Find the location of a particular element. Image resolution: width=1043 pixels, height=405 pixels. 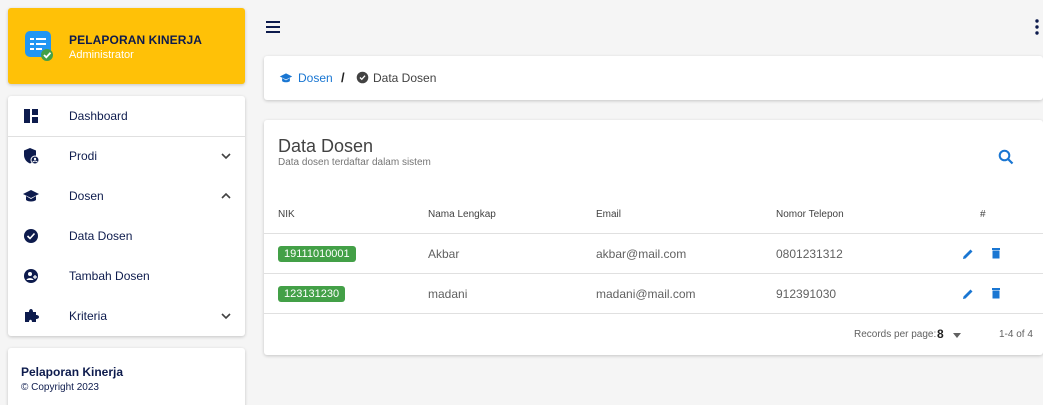

cell-telepon: 912391030 is located at coordinates (806, 294).